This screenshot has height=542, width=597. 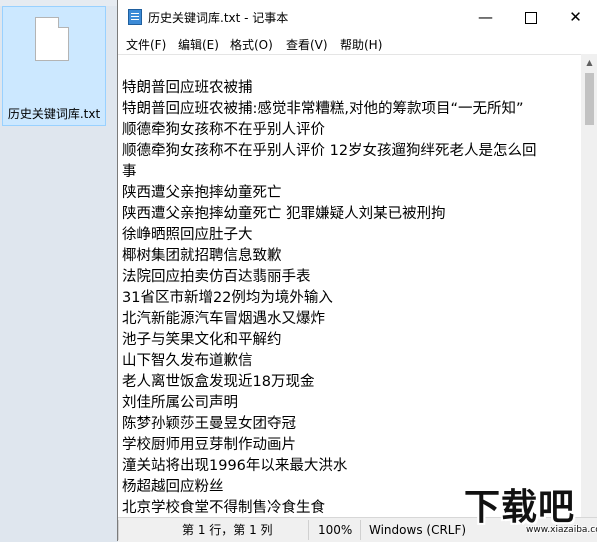 What do you see at coordinates (129, 172) in the screenshot?
I see `text-line: 事` at bounding box center [129, 172].